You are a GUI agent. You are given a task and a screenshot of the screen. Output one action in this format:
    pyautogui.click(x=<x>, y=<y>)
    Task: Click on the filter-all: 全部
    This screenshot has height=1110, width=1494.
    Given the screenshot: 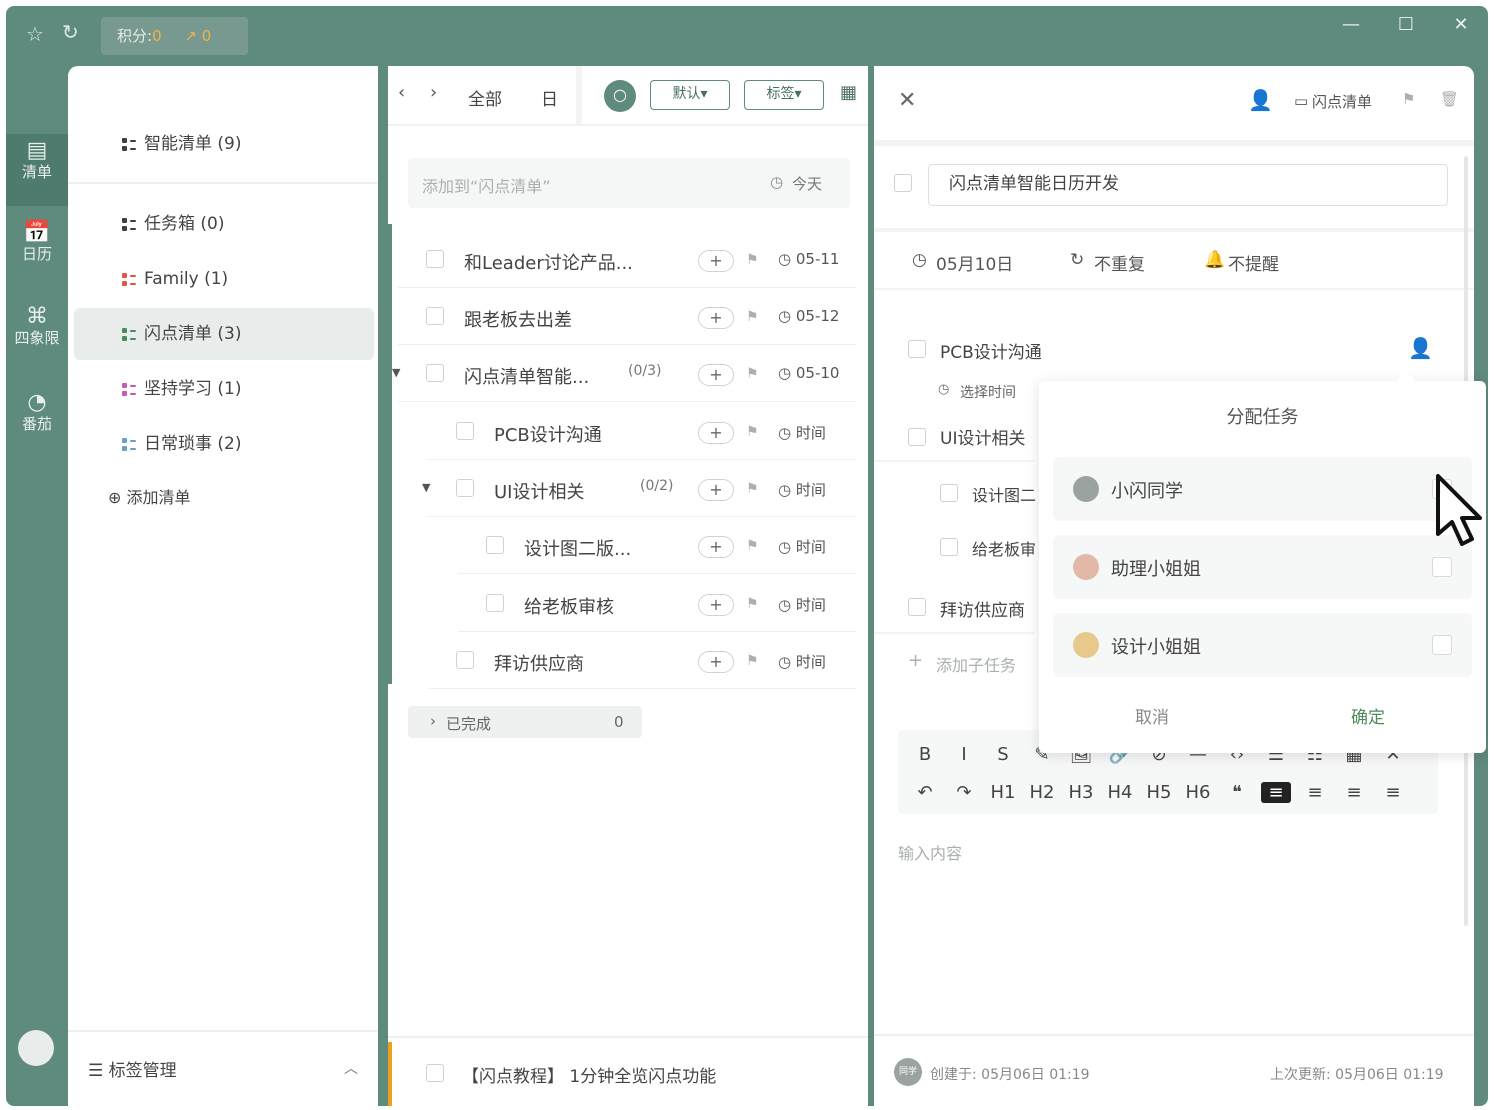 What is the action you would take?
    pyautogui.click(x=485, y=97)
    